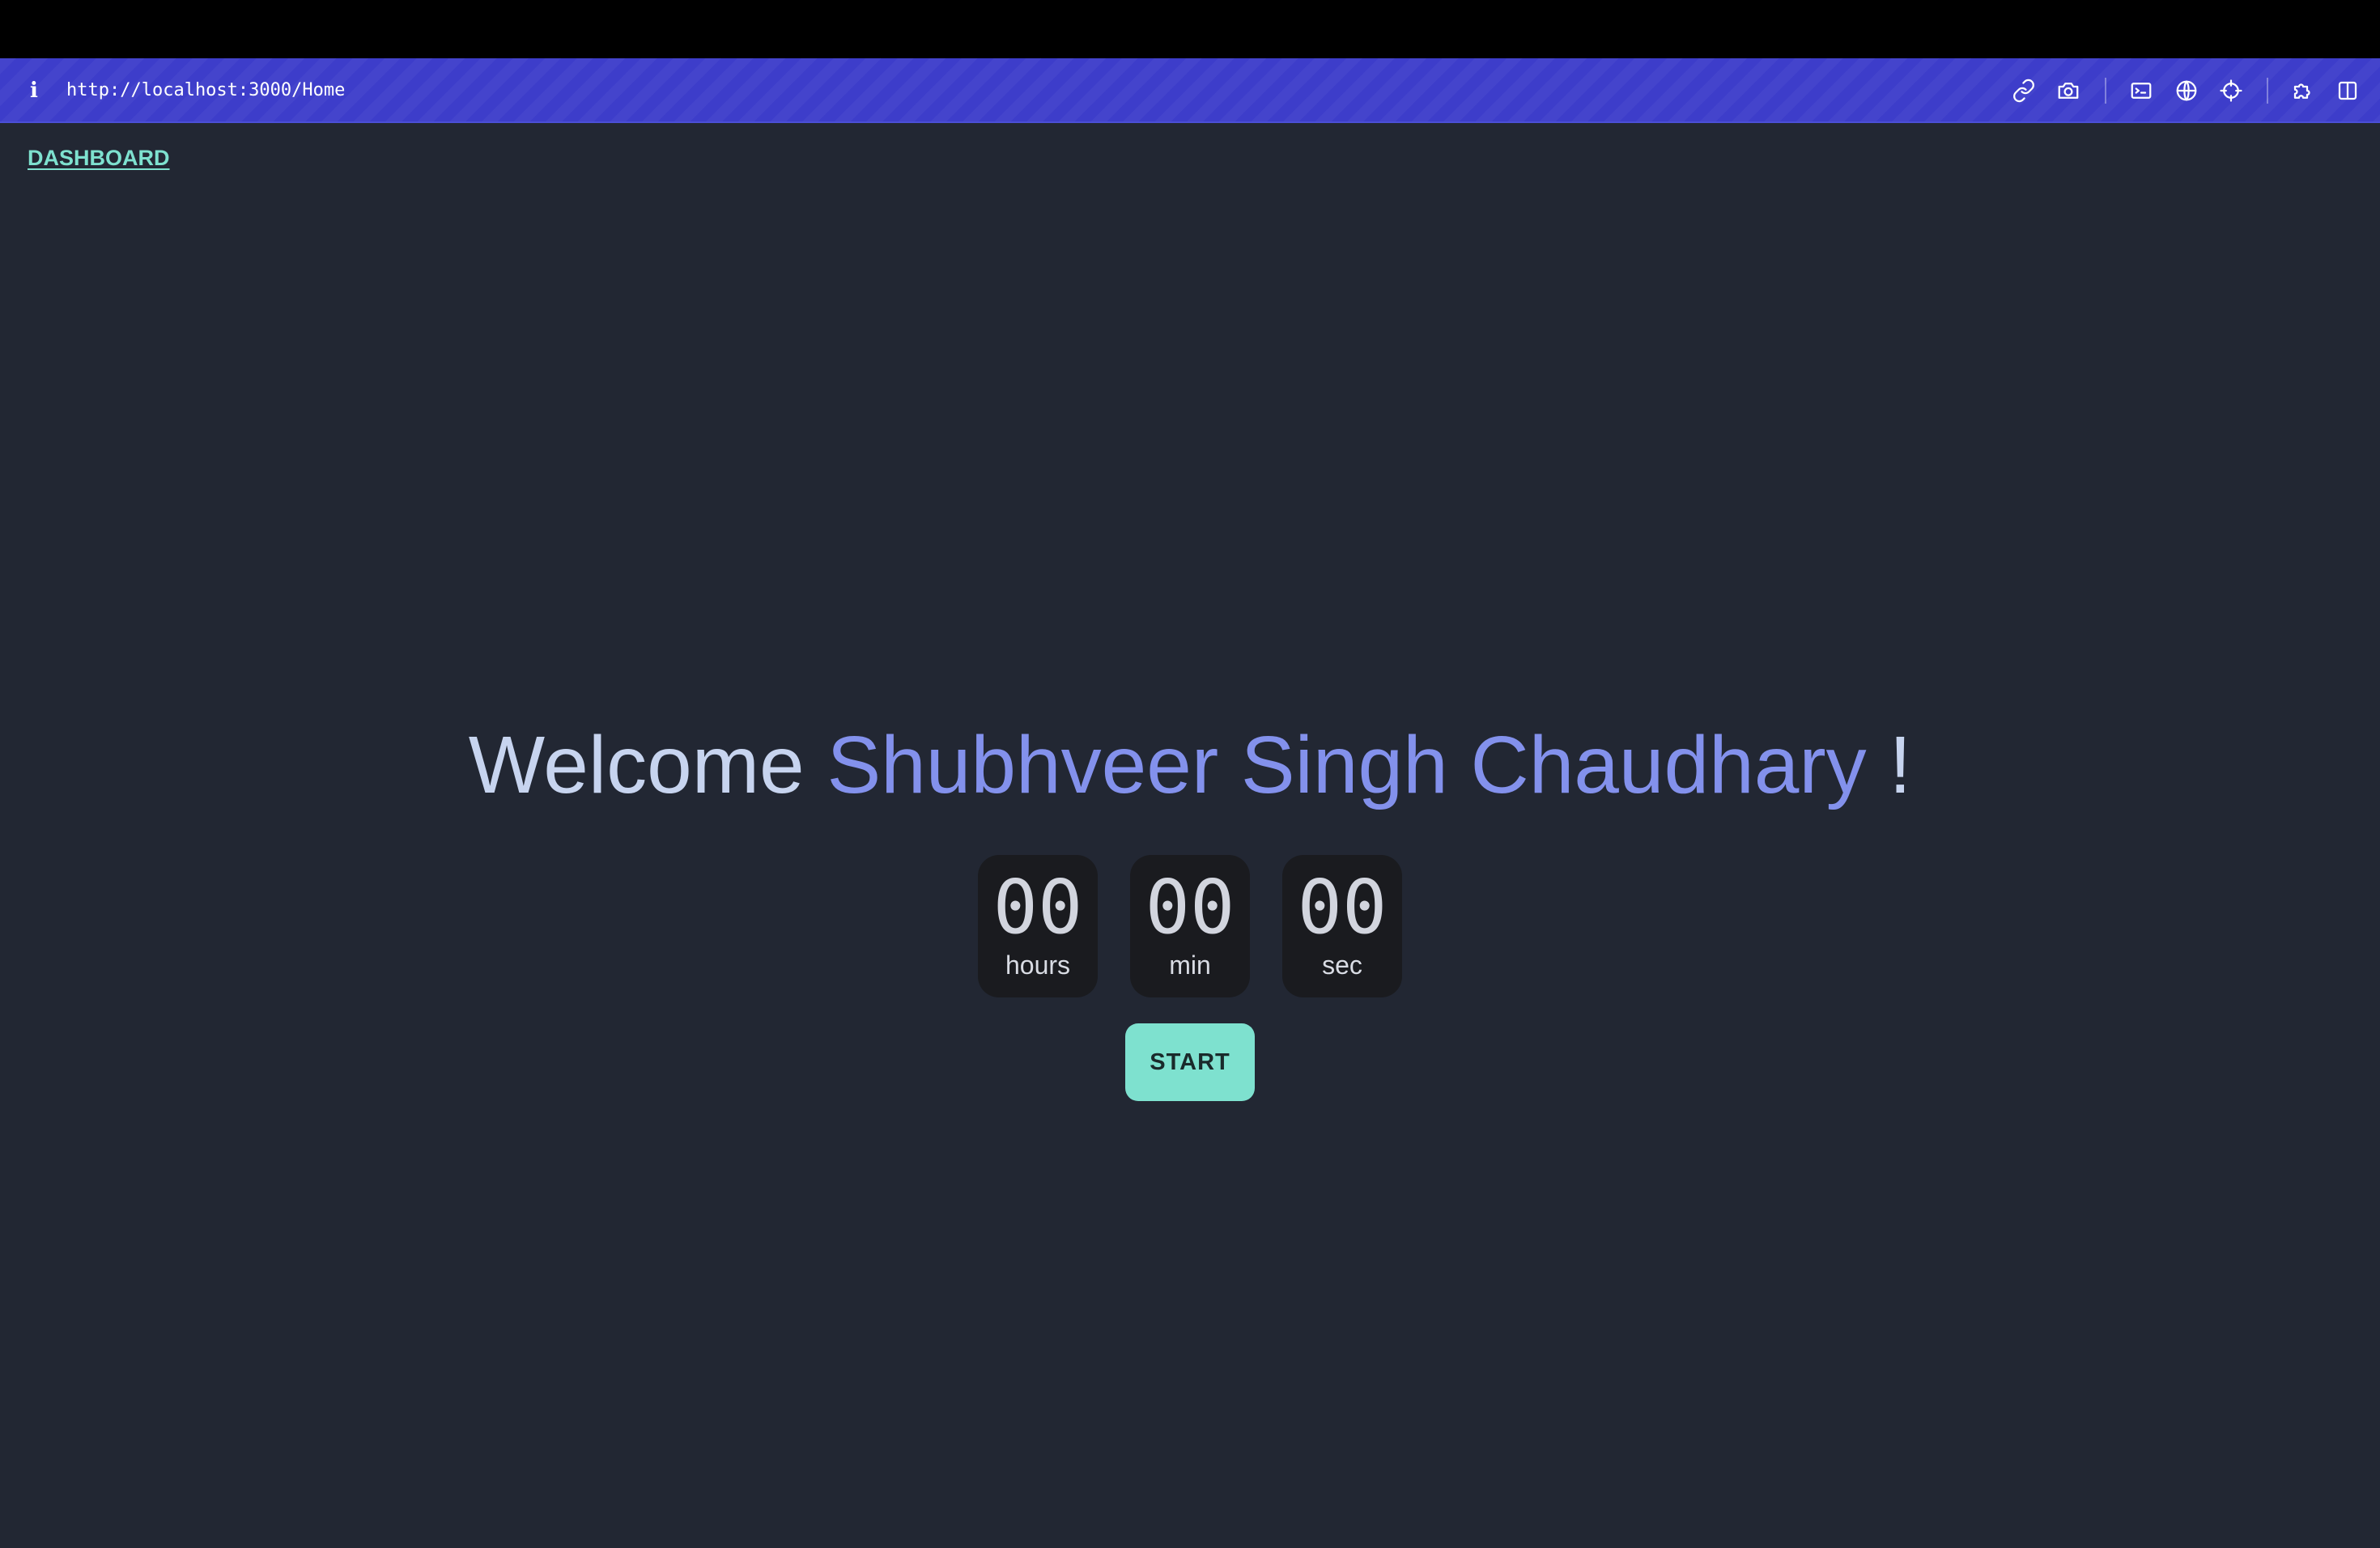 The image size is (2380, 1548). Describe the element at coordinates (1190, 965) in the screenshot. I see `timer-minutes-label: min` at that location.